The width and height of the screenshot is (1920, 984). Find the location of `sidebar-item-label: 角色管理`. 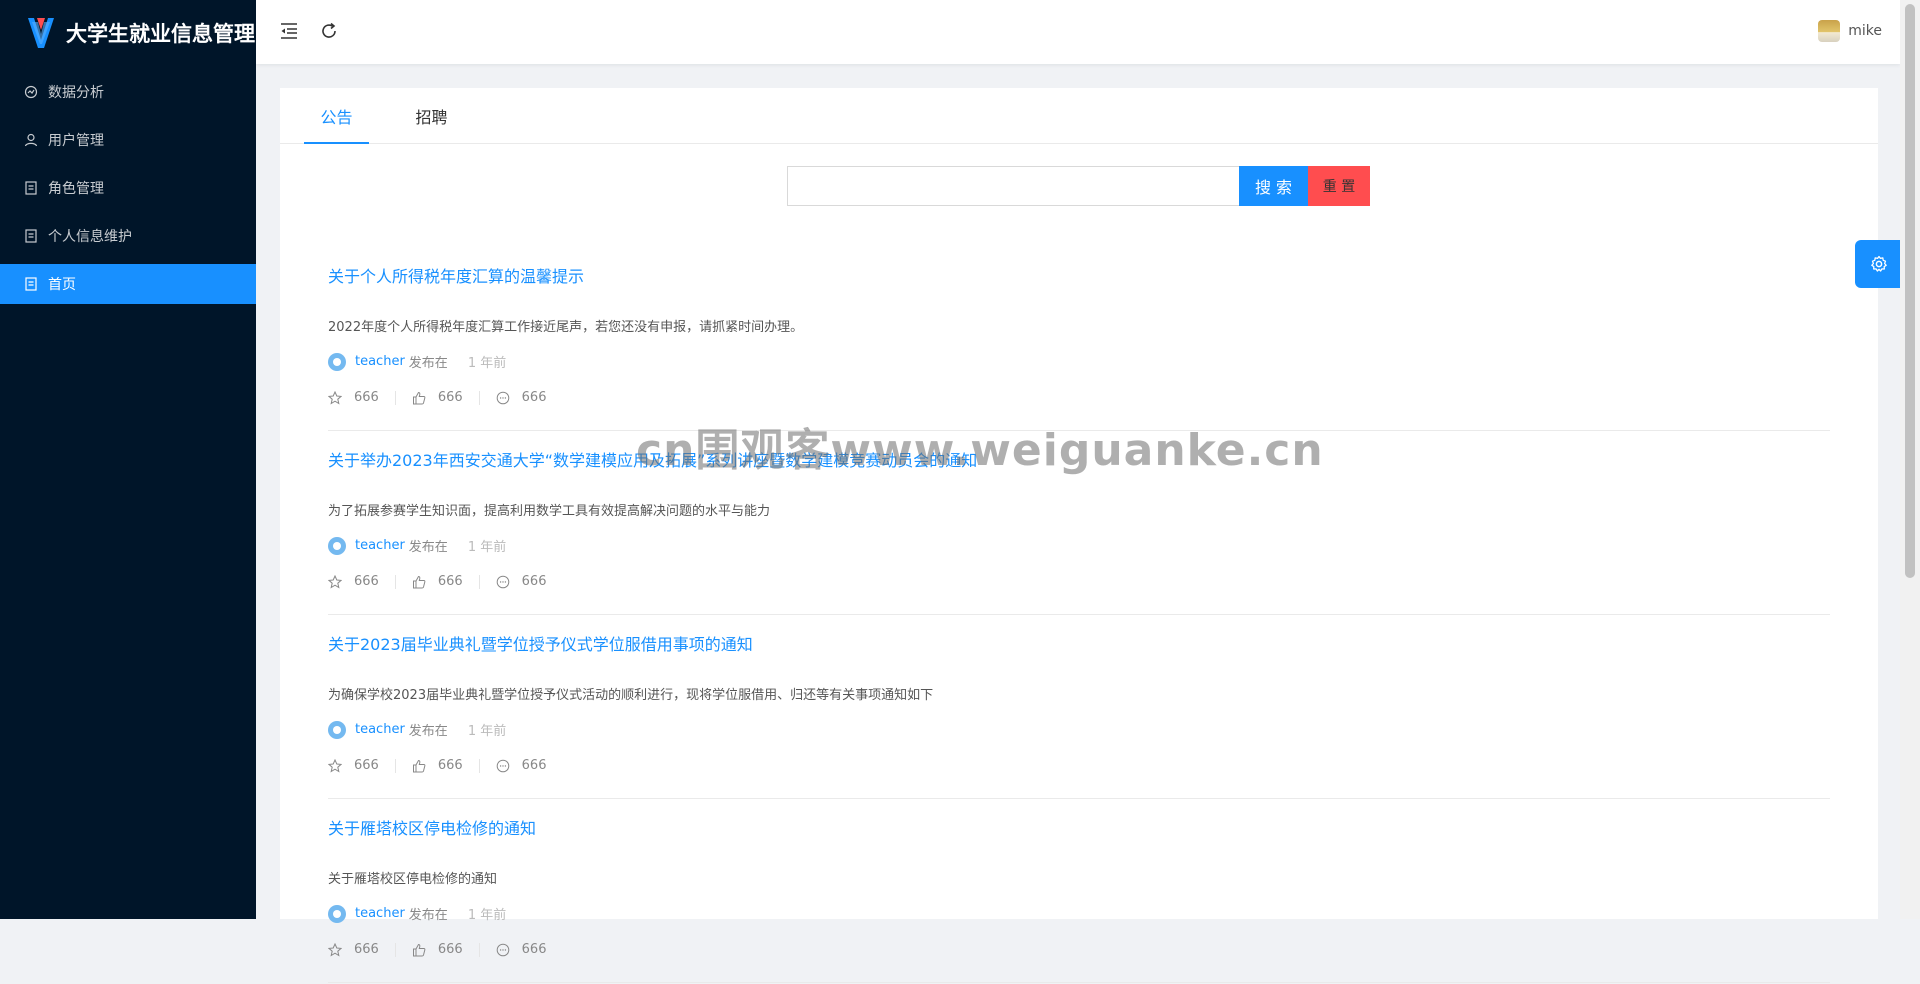

sidebar-item-label: 角色管理 is located at coordinates (76, 189).